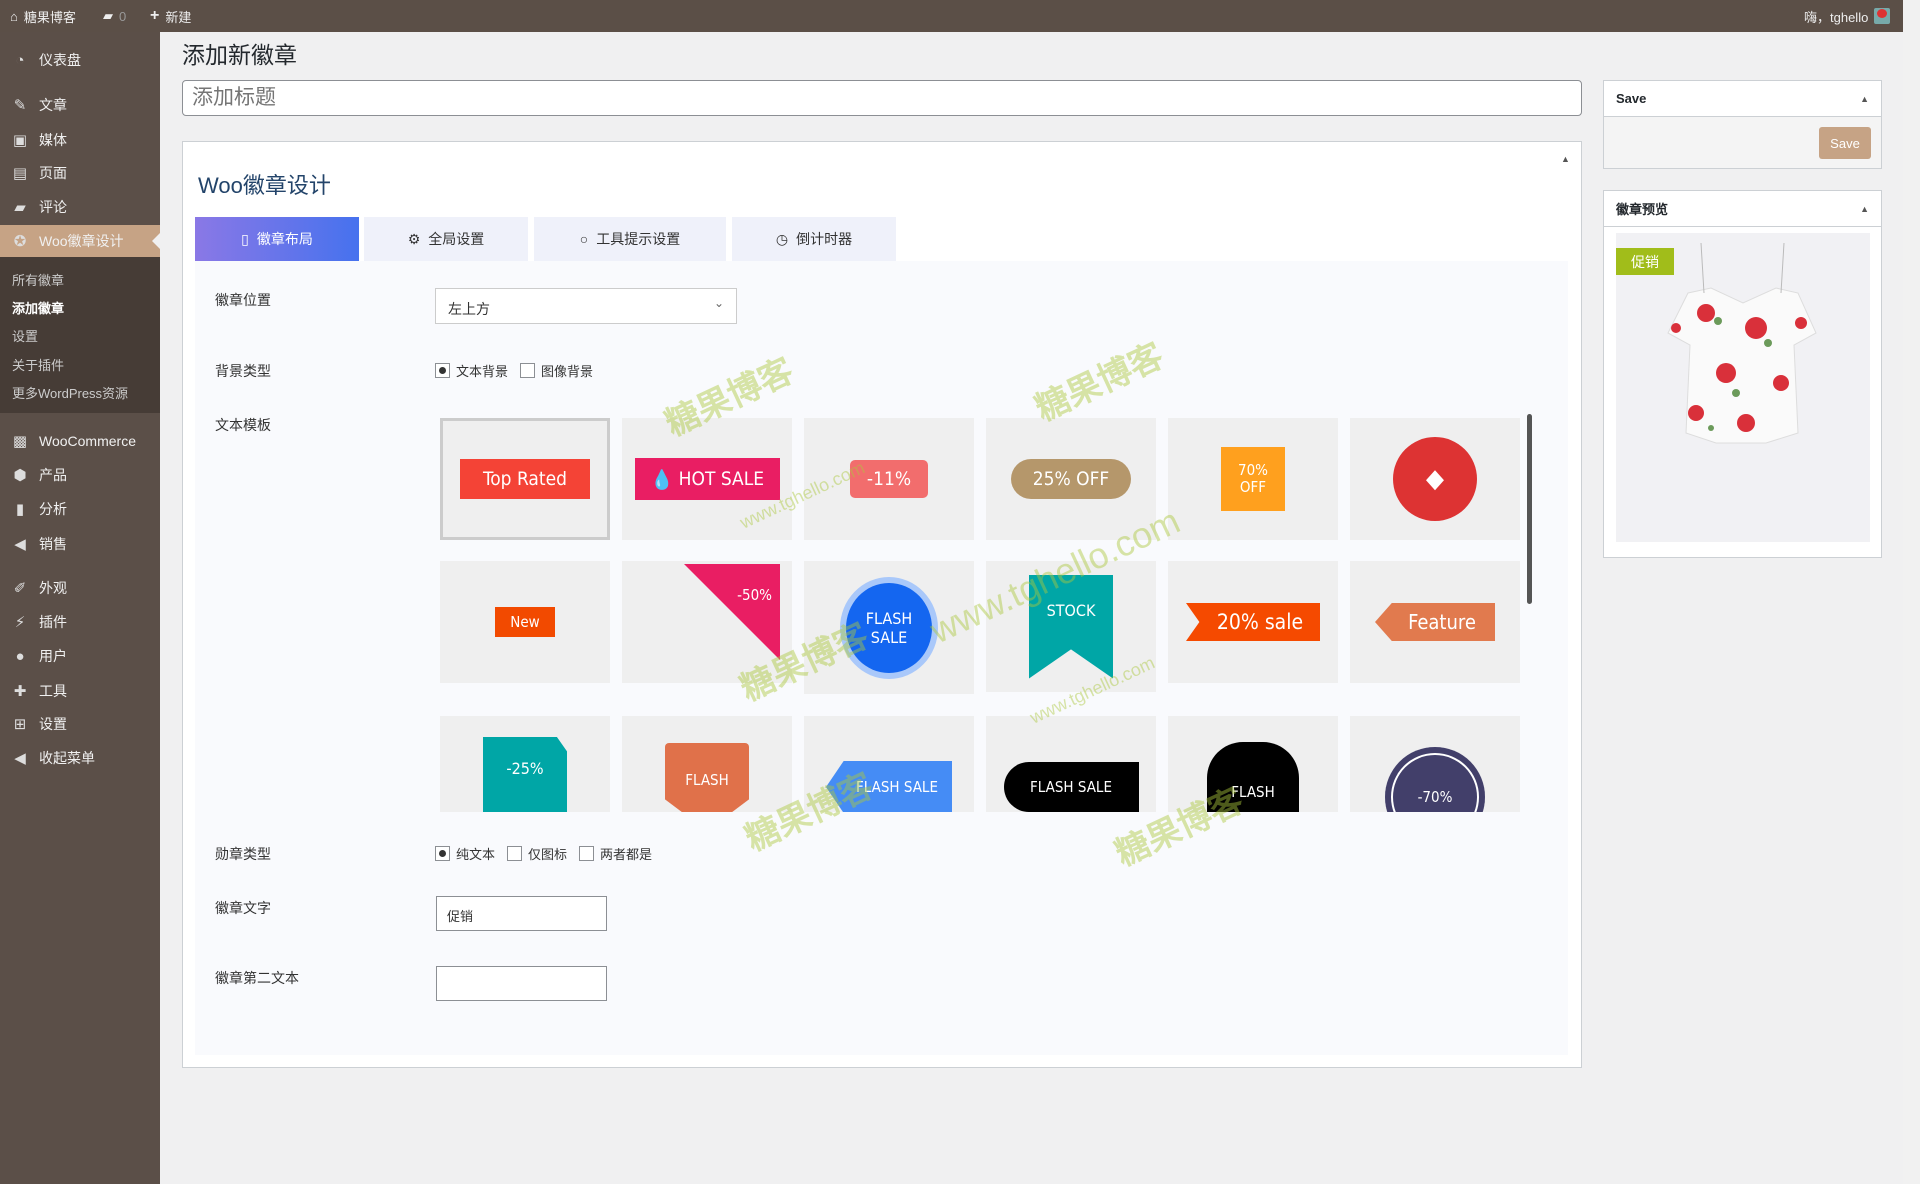 The width and height of the screenshot is (1920, 1184). What do you see at coordinates (80, 241) in the screenshot?
I see `sidebar-item-5: ✪ Woo徽章设计` at bounding box center [80, 241].